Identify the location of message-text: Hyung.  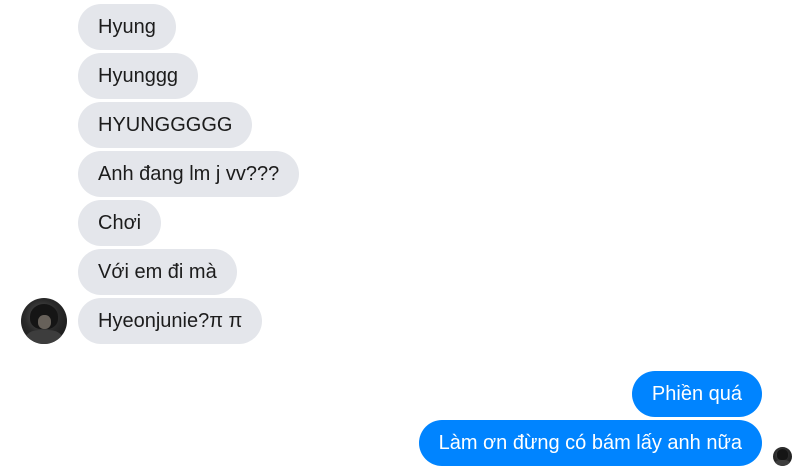
(127, 27).